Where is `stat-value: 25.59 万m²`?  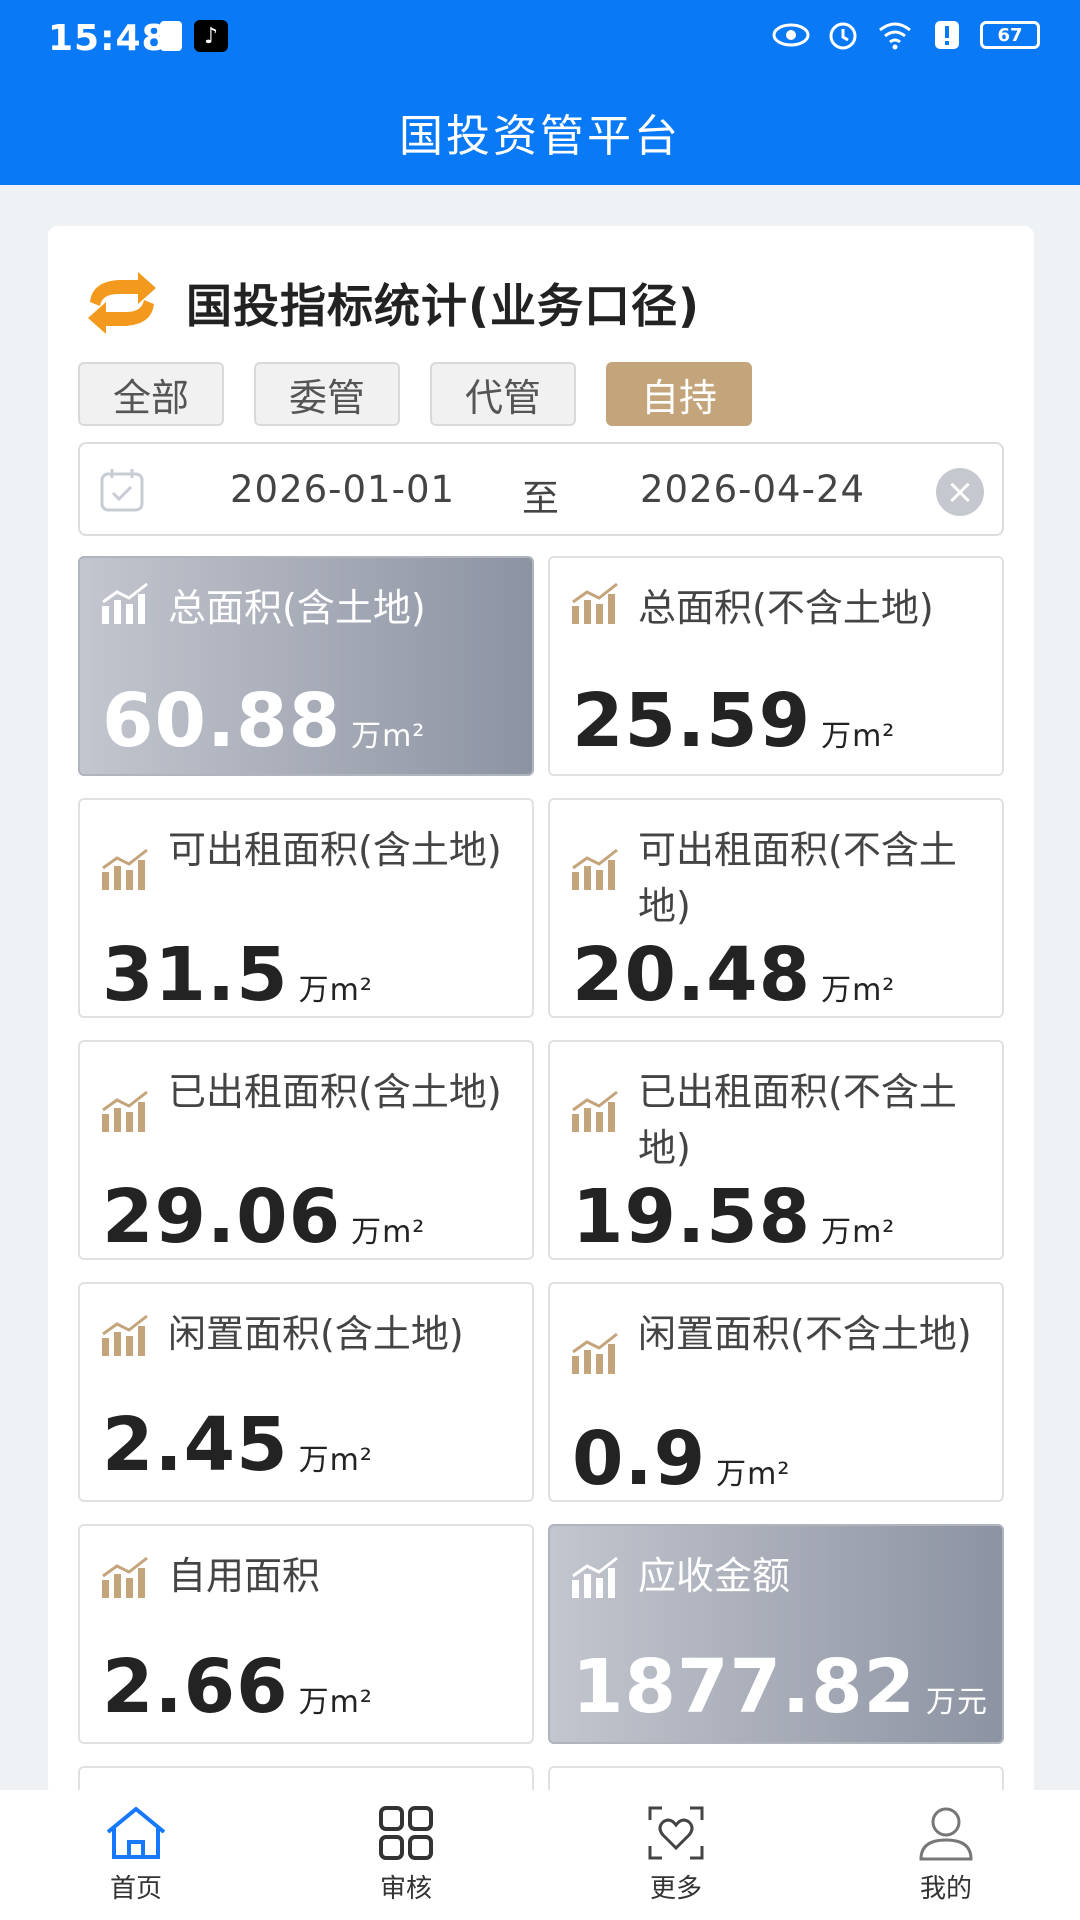
stat-value: 25.59 万m² is located at coordinates (734, 721).